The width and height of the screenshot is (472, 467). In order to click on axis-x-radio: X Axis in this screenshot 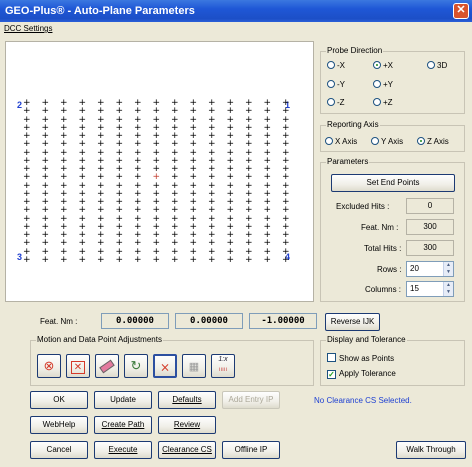, I will do `click(341, 142)`.